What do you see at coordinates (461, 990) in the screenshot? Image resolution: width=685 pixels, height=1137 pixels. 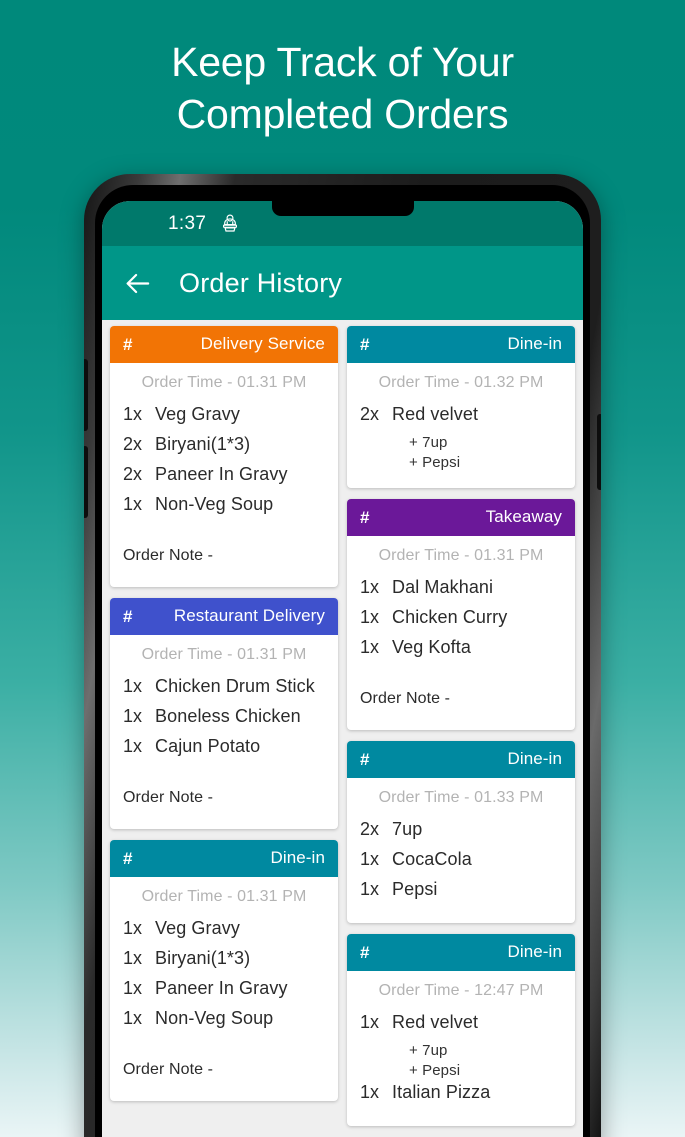 I see `order-time: Order Time - 12:47 PM` at bounding box center [461, 990].